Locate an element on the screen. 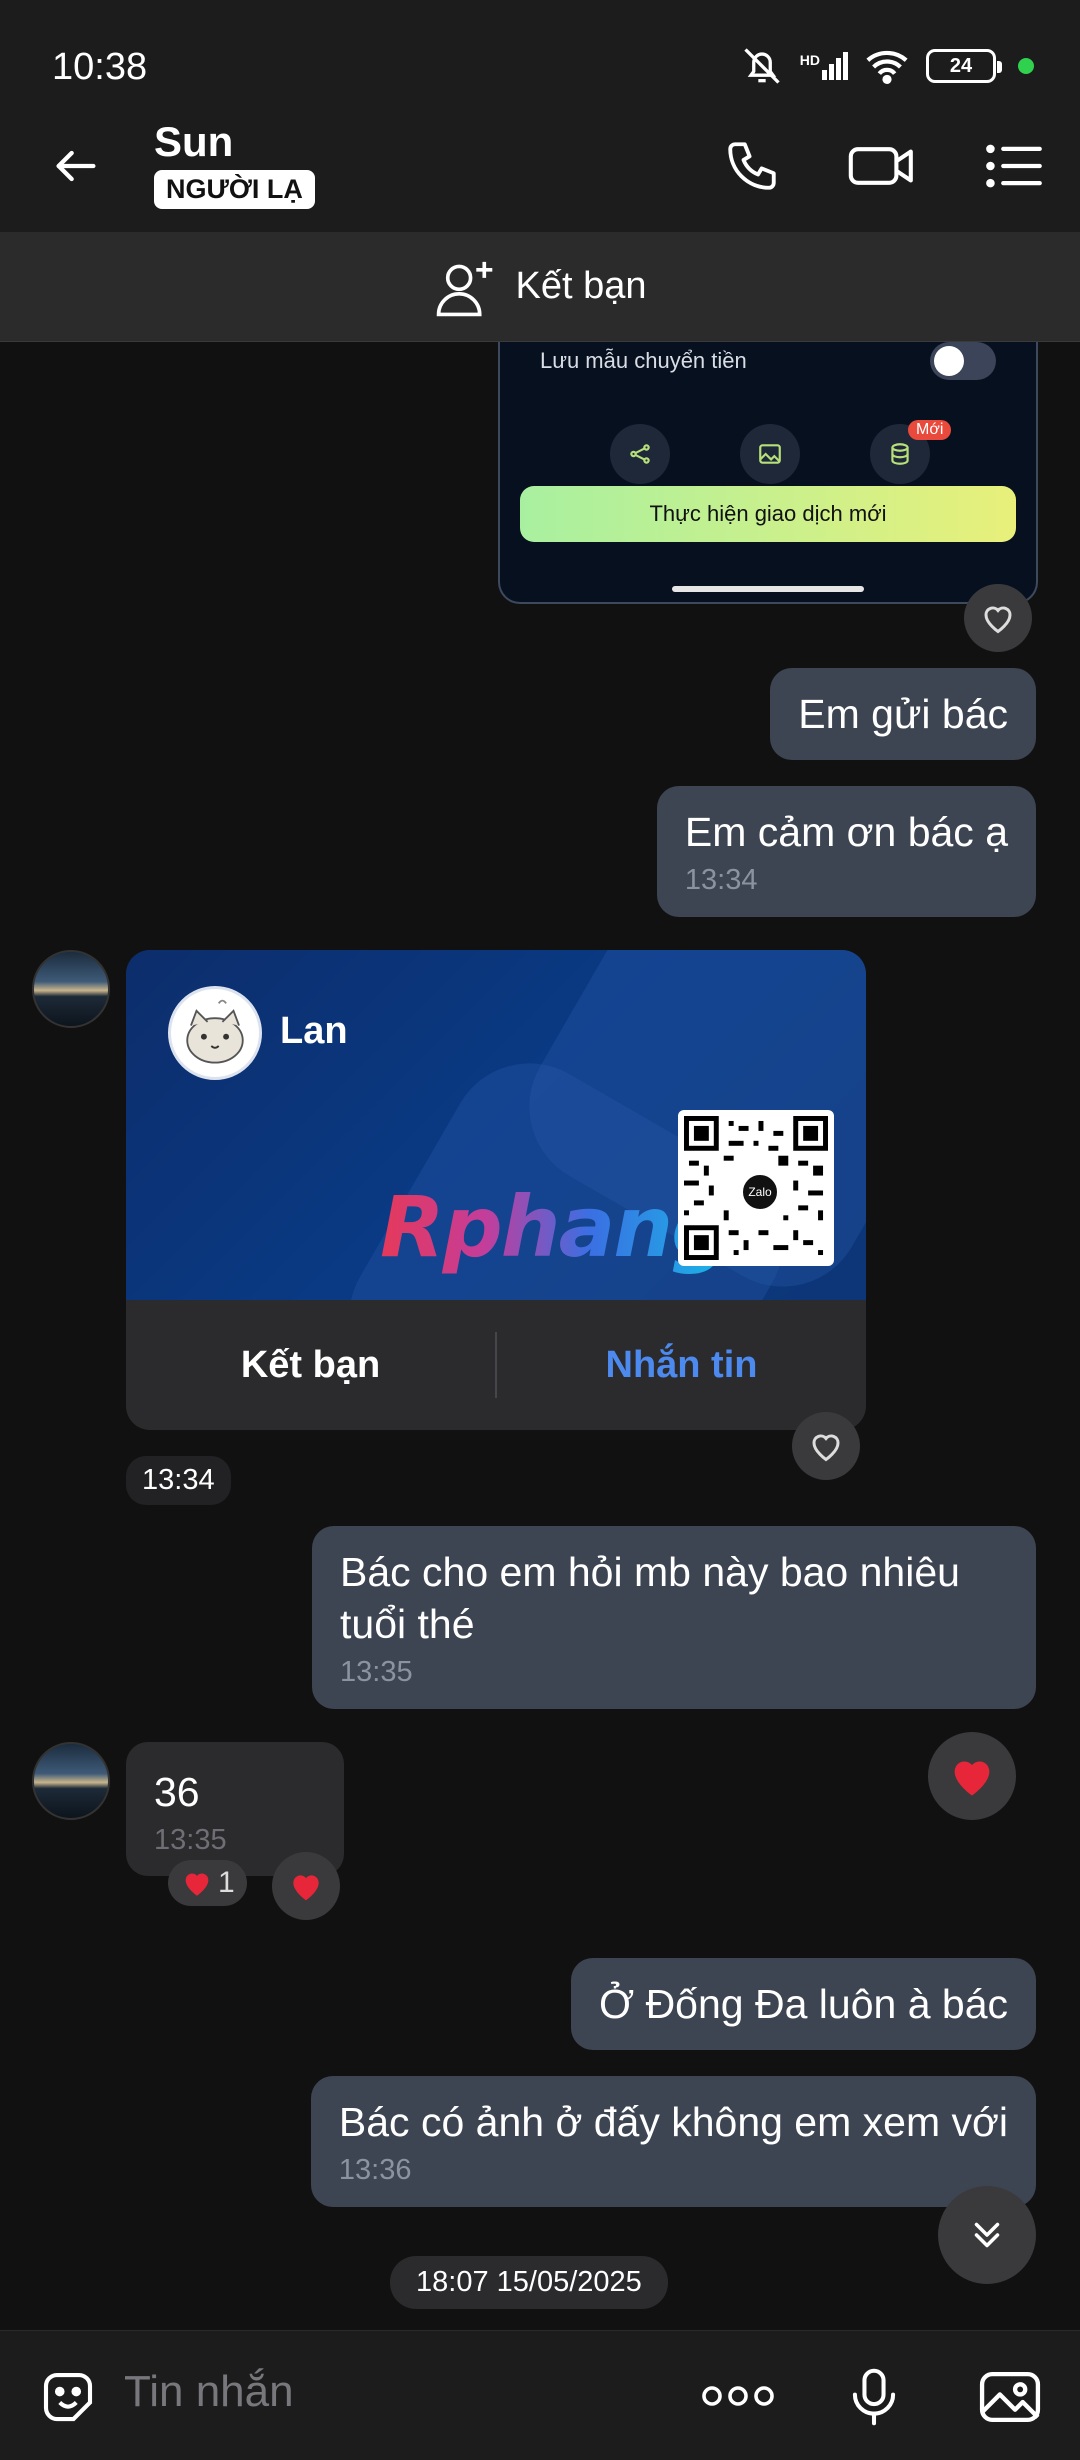 This screenshot has height=2460, width=1080. outgoing-message: Em cảm ơn bác ạ 13:34 is located at coordinates (846, 851).